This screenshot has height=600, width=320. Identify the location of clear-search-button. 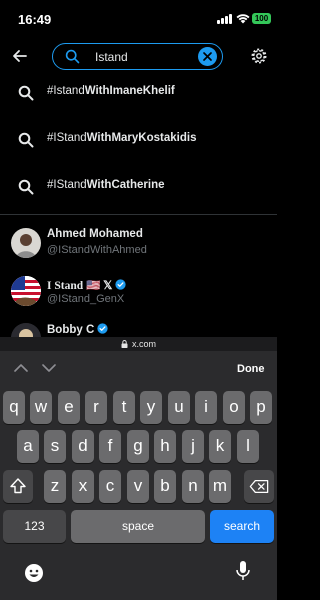
(207, 56).